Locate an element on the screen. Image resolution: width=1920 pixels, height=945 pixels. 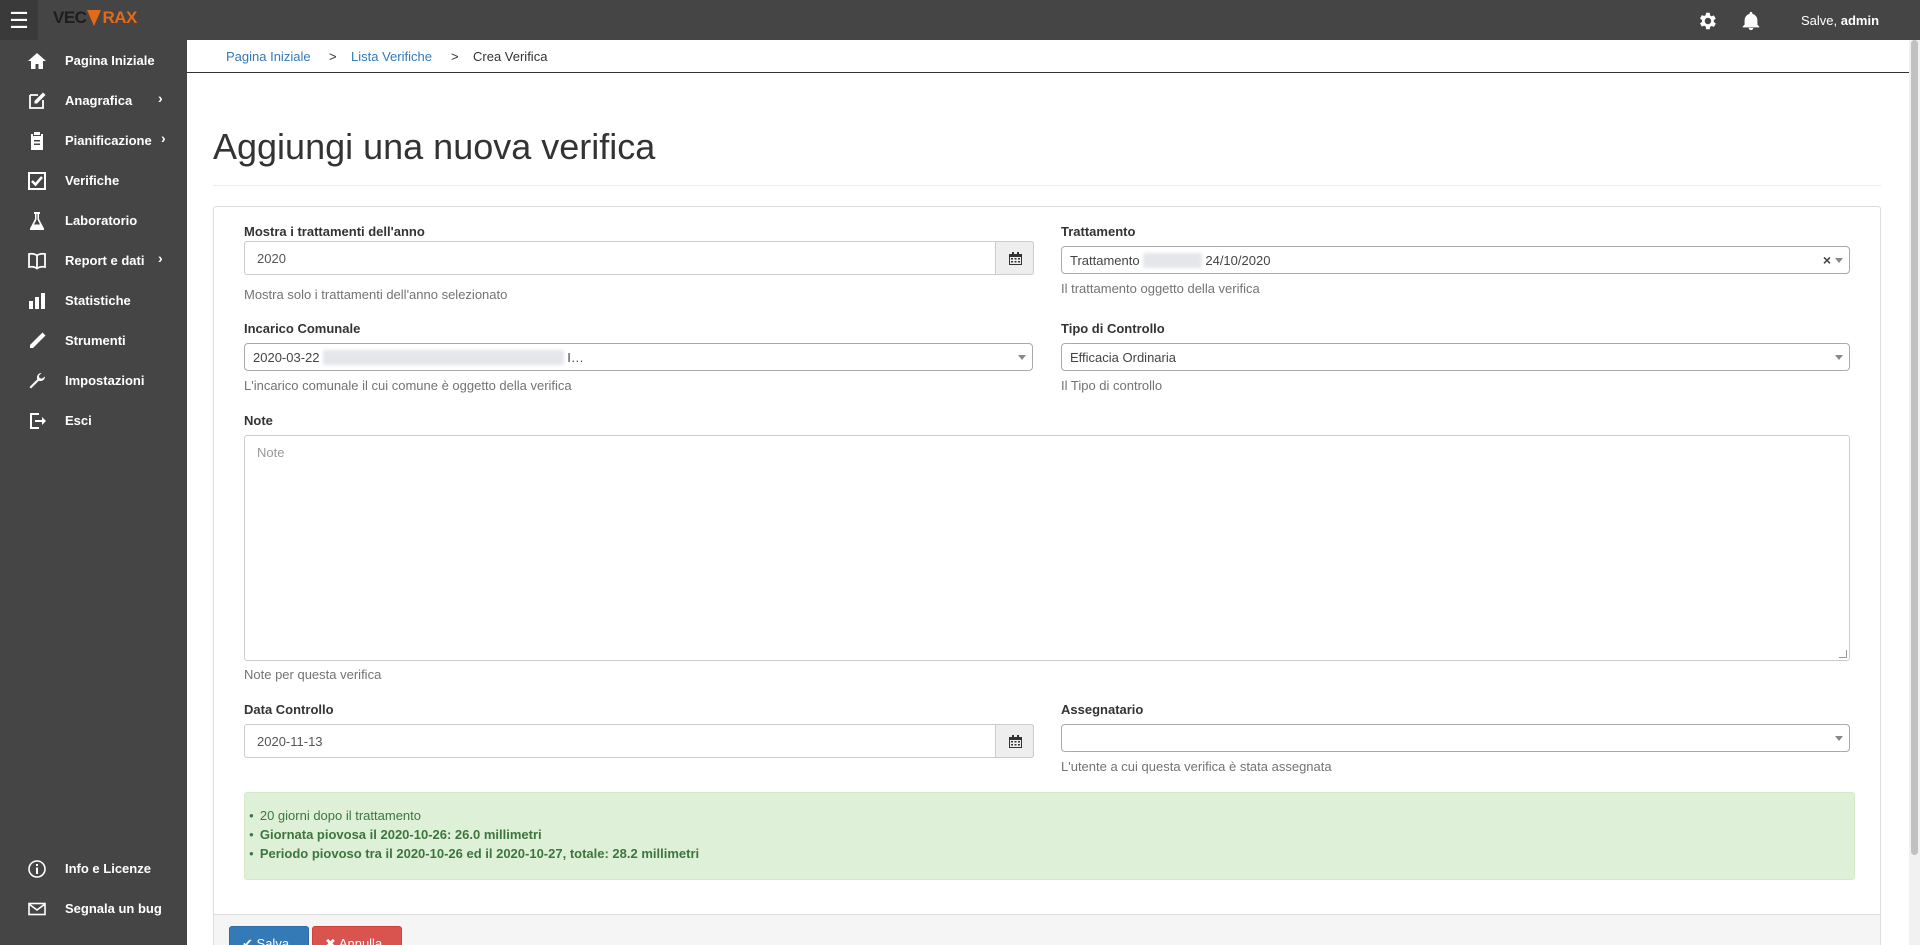
sidebar-item-verifiche: Verifiche is located at coordinates (93, 180).